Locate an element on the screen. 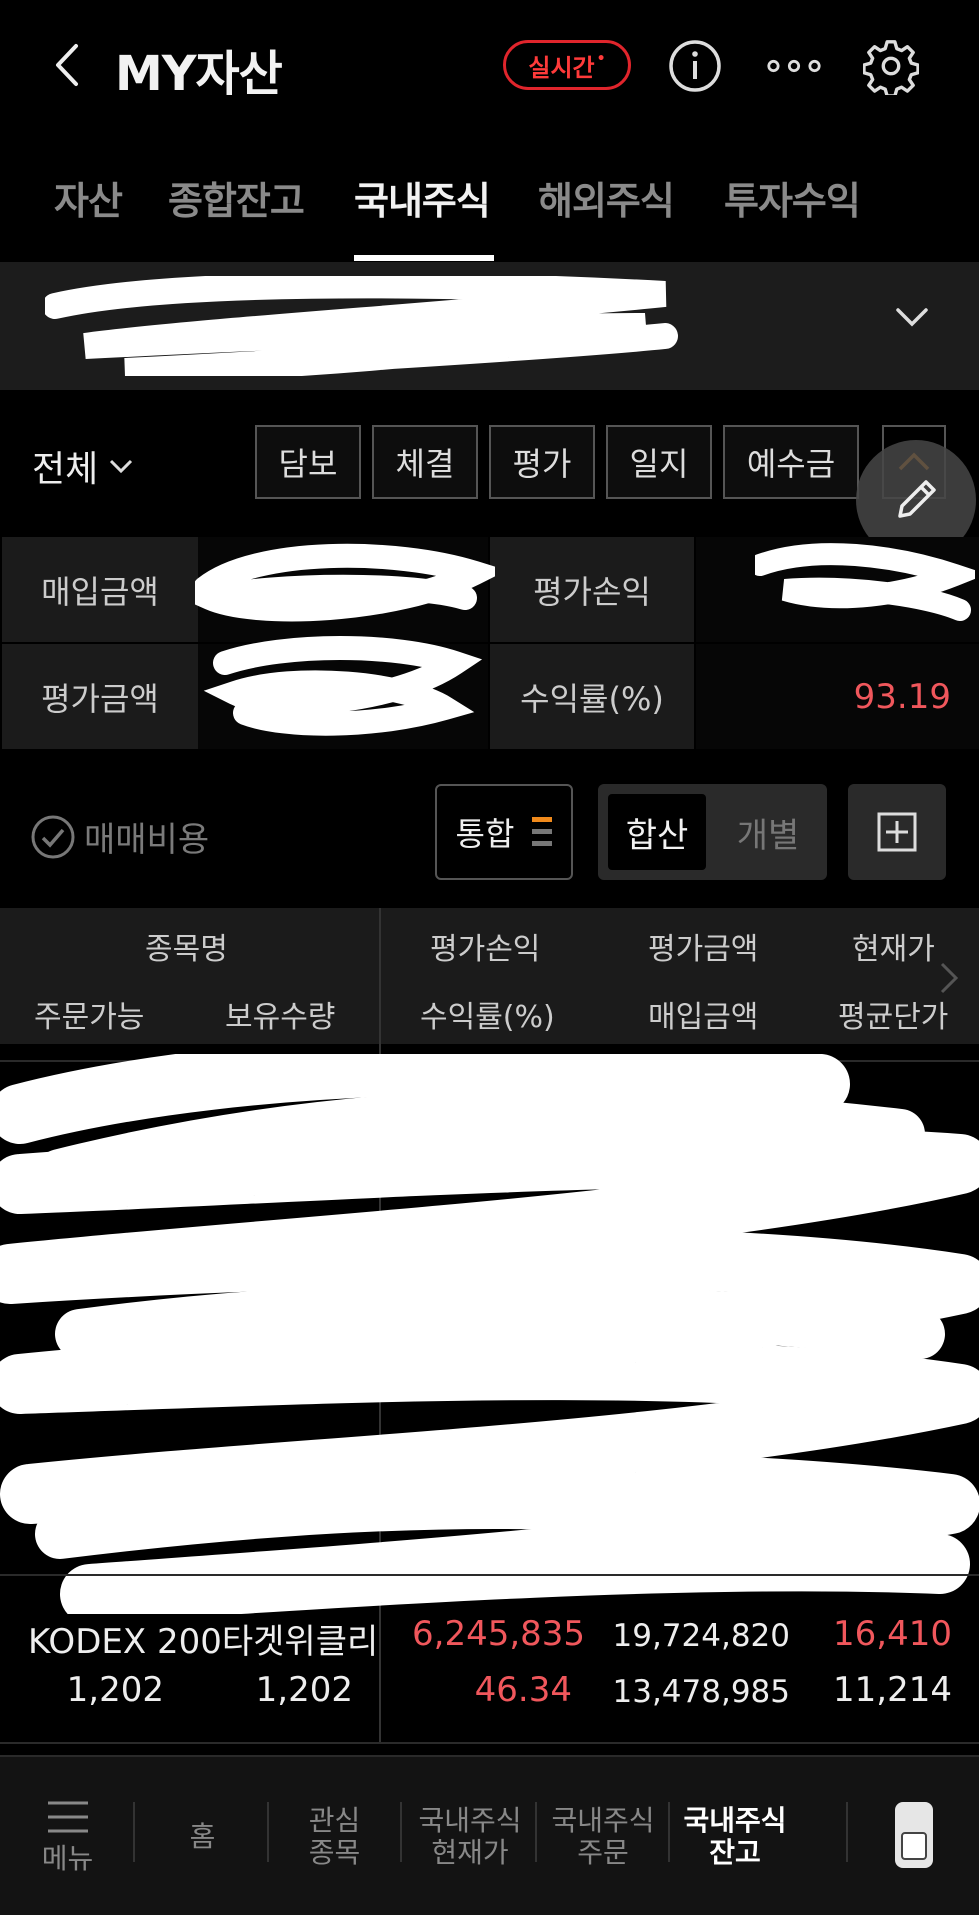  nav-label: 홈 is located at coordinates (202, 1836).